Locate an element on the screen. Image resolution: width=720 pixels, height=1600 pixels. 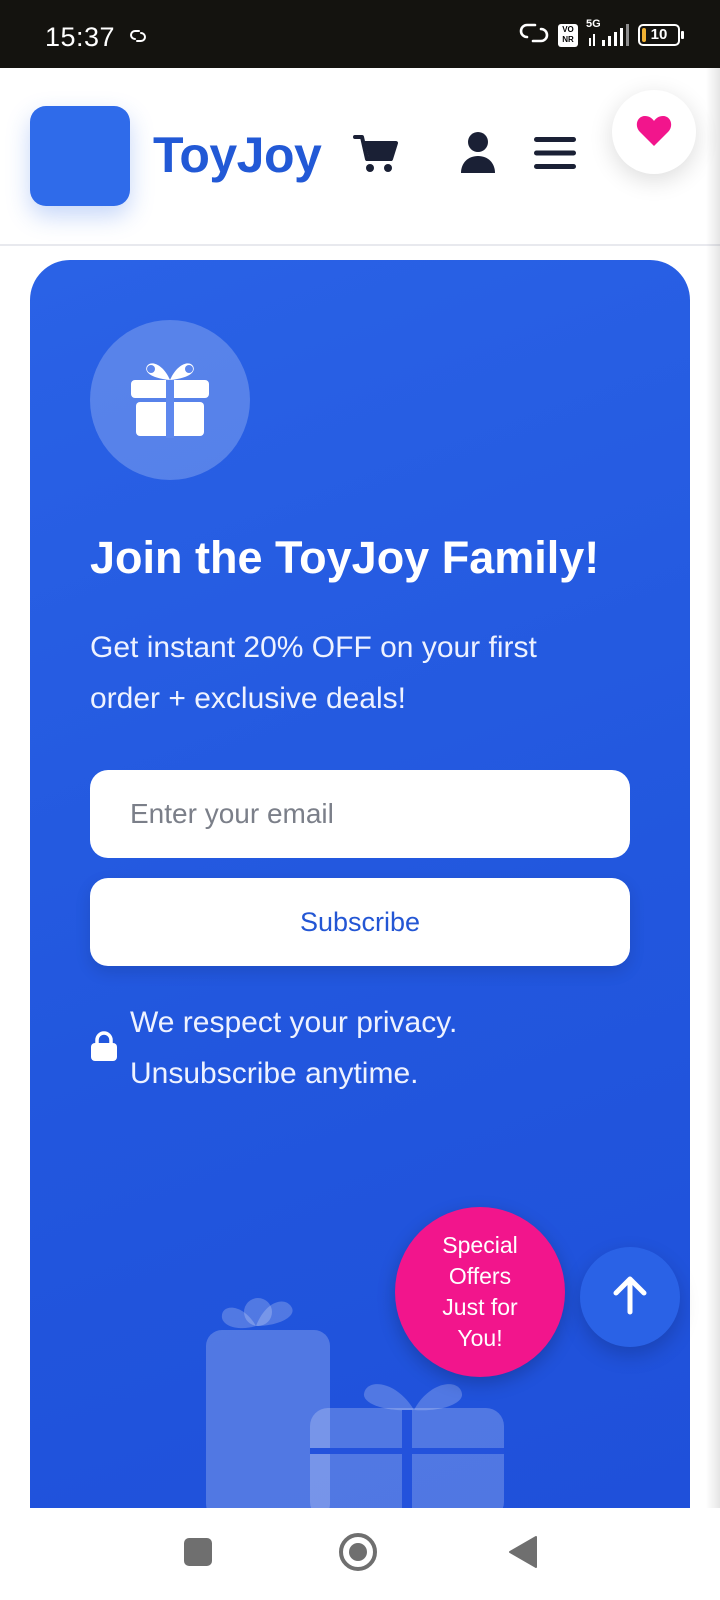
signup-title: Join the ToyJoy Family! is located at coordinates (345, 557).